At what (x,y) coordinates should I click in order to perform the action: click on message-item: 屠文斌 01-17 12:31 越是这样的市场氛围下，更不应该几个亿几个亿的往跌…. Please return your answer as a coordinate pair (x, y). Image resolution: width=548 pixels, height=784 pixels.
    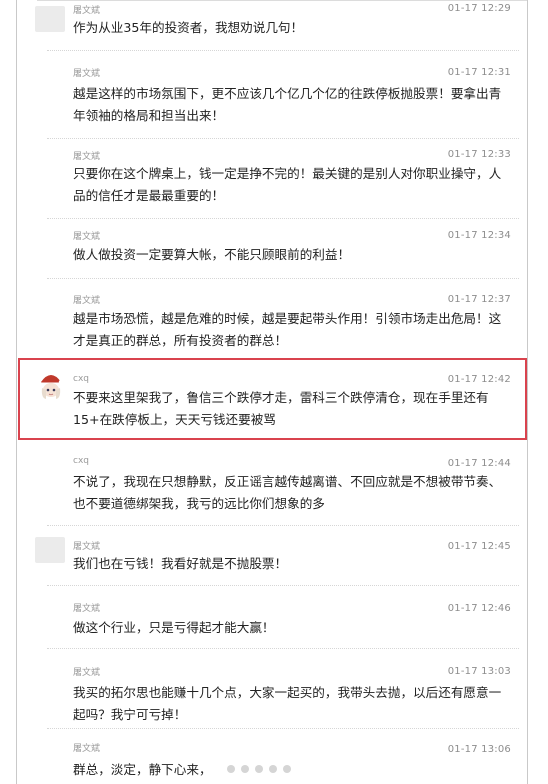
    Looking at the image, I should click on (272, 105).